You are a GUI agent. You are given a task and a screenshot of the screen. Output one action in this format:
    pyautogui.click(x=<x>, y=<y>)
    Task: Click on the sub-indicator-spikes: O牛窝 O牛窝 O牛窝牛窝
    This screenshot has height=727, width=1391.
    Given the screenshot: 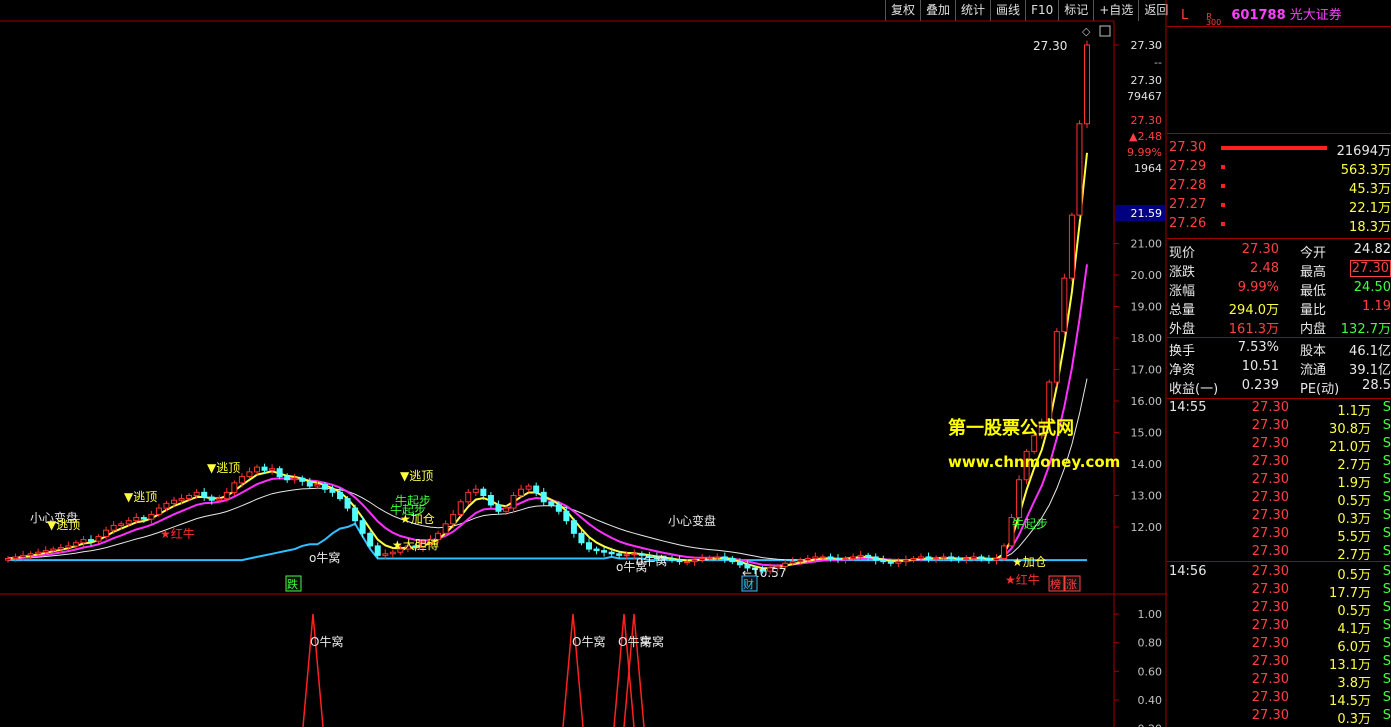 What is the action you would take?
    pyautogui.click(x=483, y=670)
    